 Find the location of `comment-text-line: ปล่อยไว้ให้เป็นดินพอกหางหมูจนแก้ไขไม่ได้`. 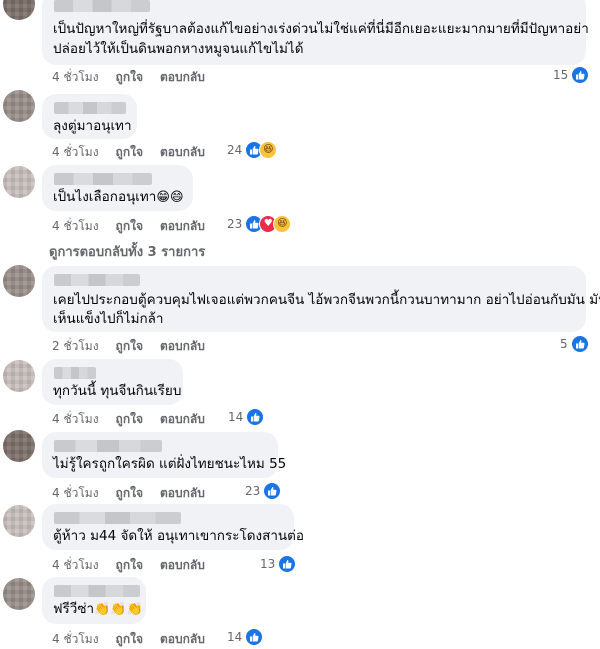

comment-text-line: ปล่อยไว้ให้เป็นดินพอกหางหมูจนแก้ไขไม่ได้ is located at coordinates (178, 49).